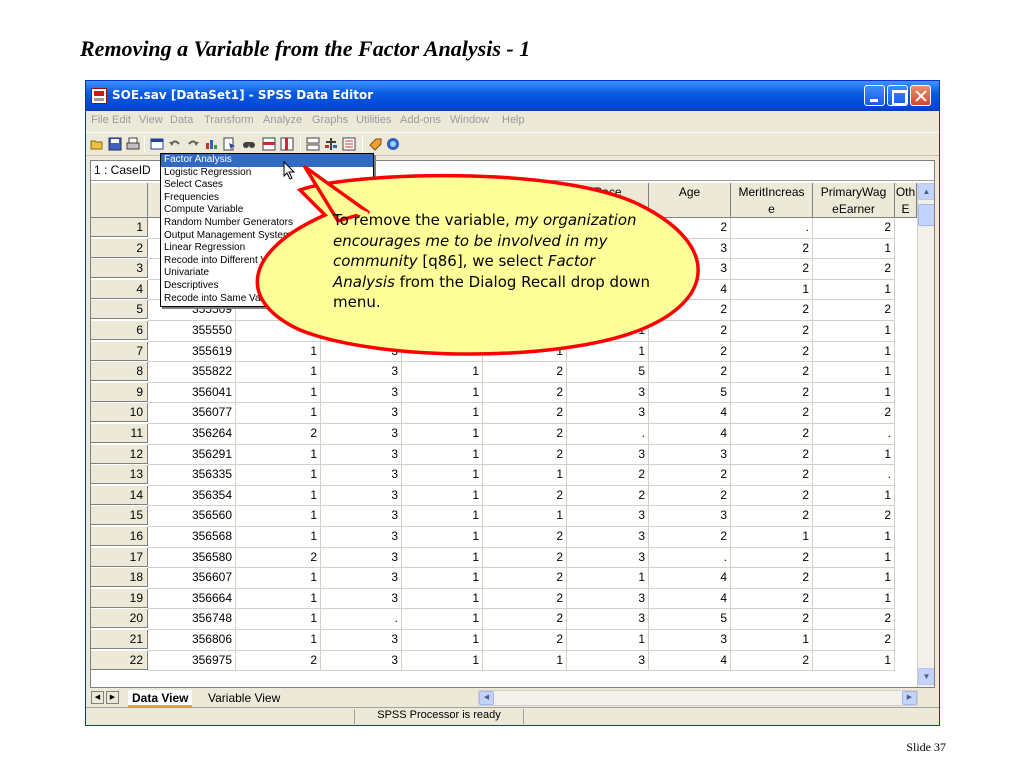  Describe the element at coordinates (157, 144) in the screenshot. I see `dialog-recall-icon` at that location.